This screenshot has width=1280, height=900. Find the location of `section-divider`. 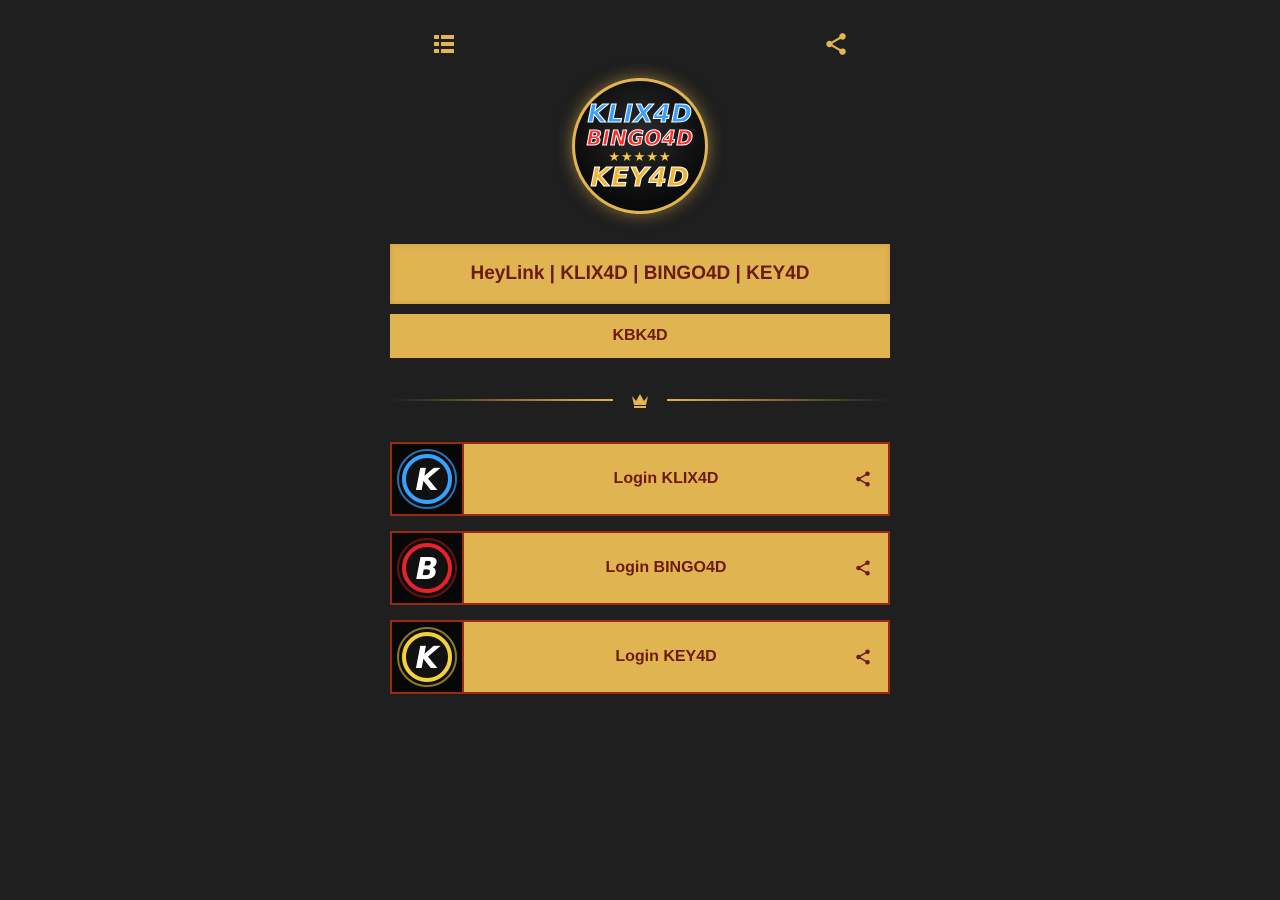

section-divider is located at coordinates (640, 400).